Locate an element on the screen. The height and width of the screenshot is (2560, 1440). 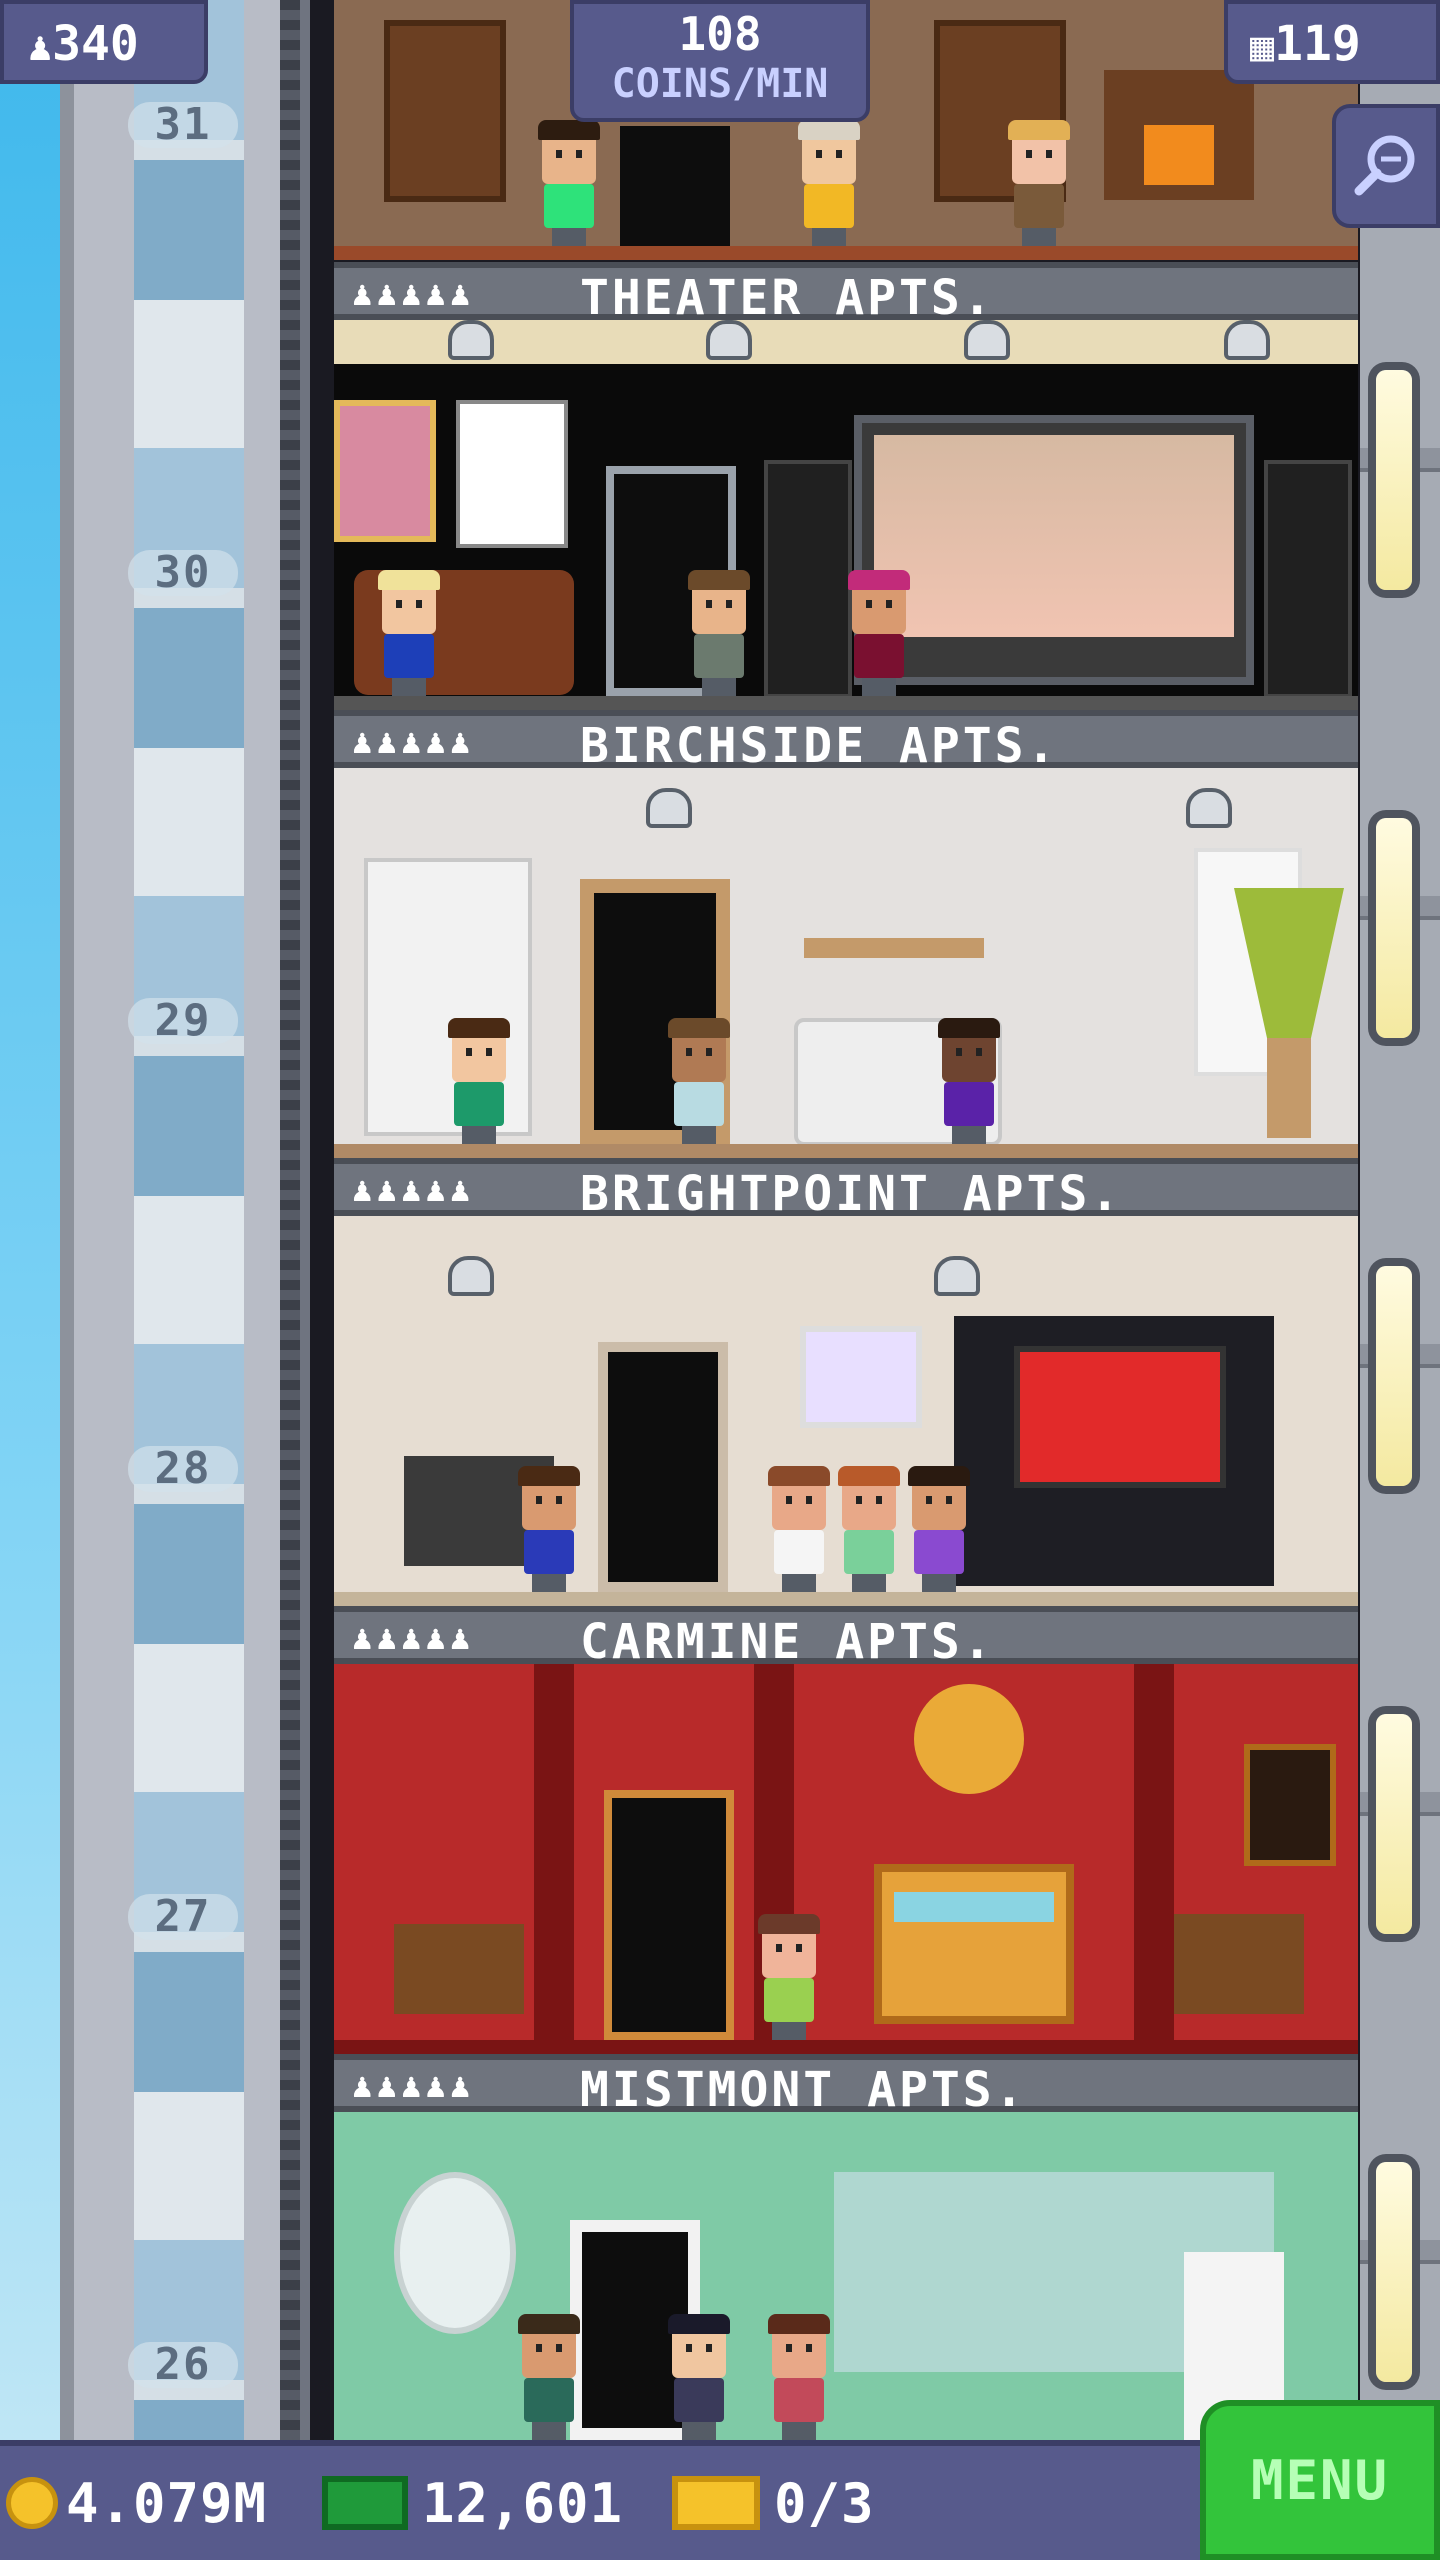
carmine-room is located at coordinates (846, 1859).